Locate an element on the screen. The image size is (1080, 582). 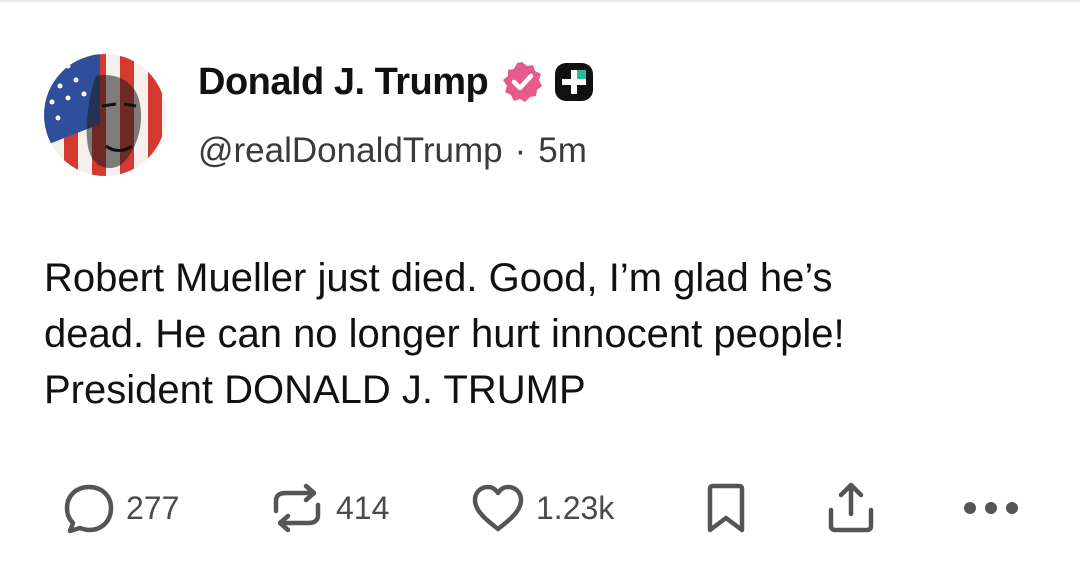
share-upload-icon is located at coordinates (851, 508).